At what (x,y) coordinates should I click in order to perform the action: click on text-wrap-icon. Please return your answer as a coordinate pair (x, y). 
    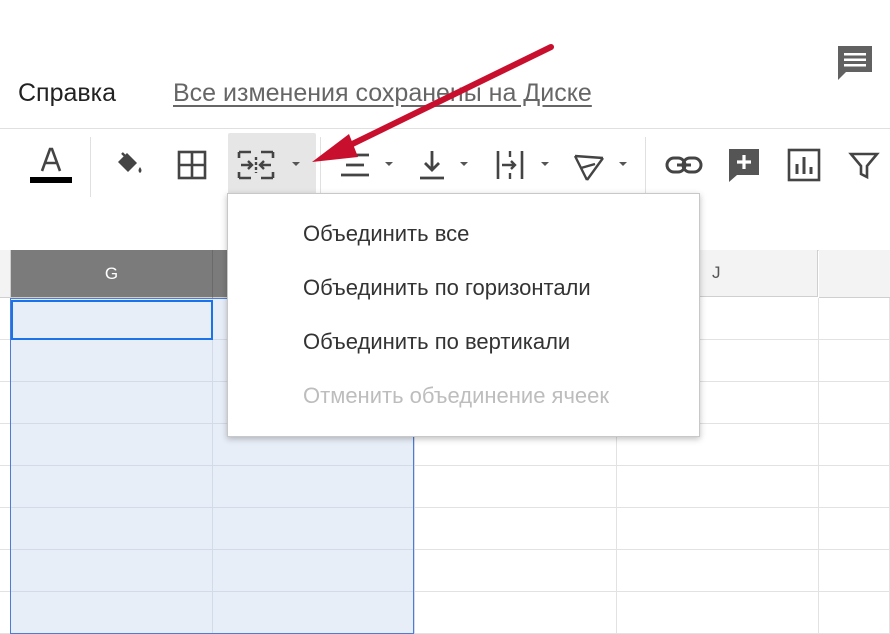
    Looking at the image, I should click on (510, 165).